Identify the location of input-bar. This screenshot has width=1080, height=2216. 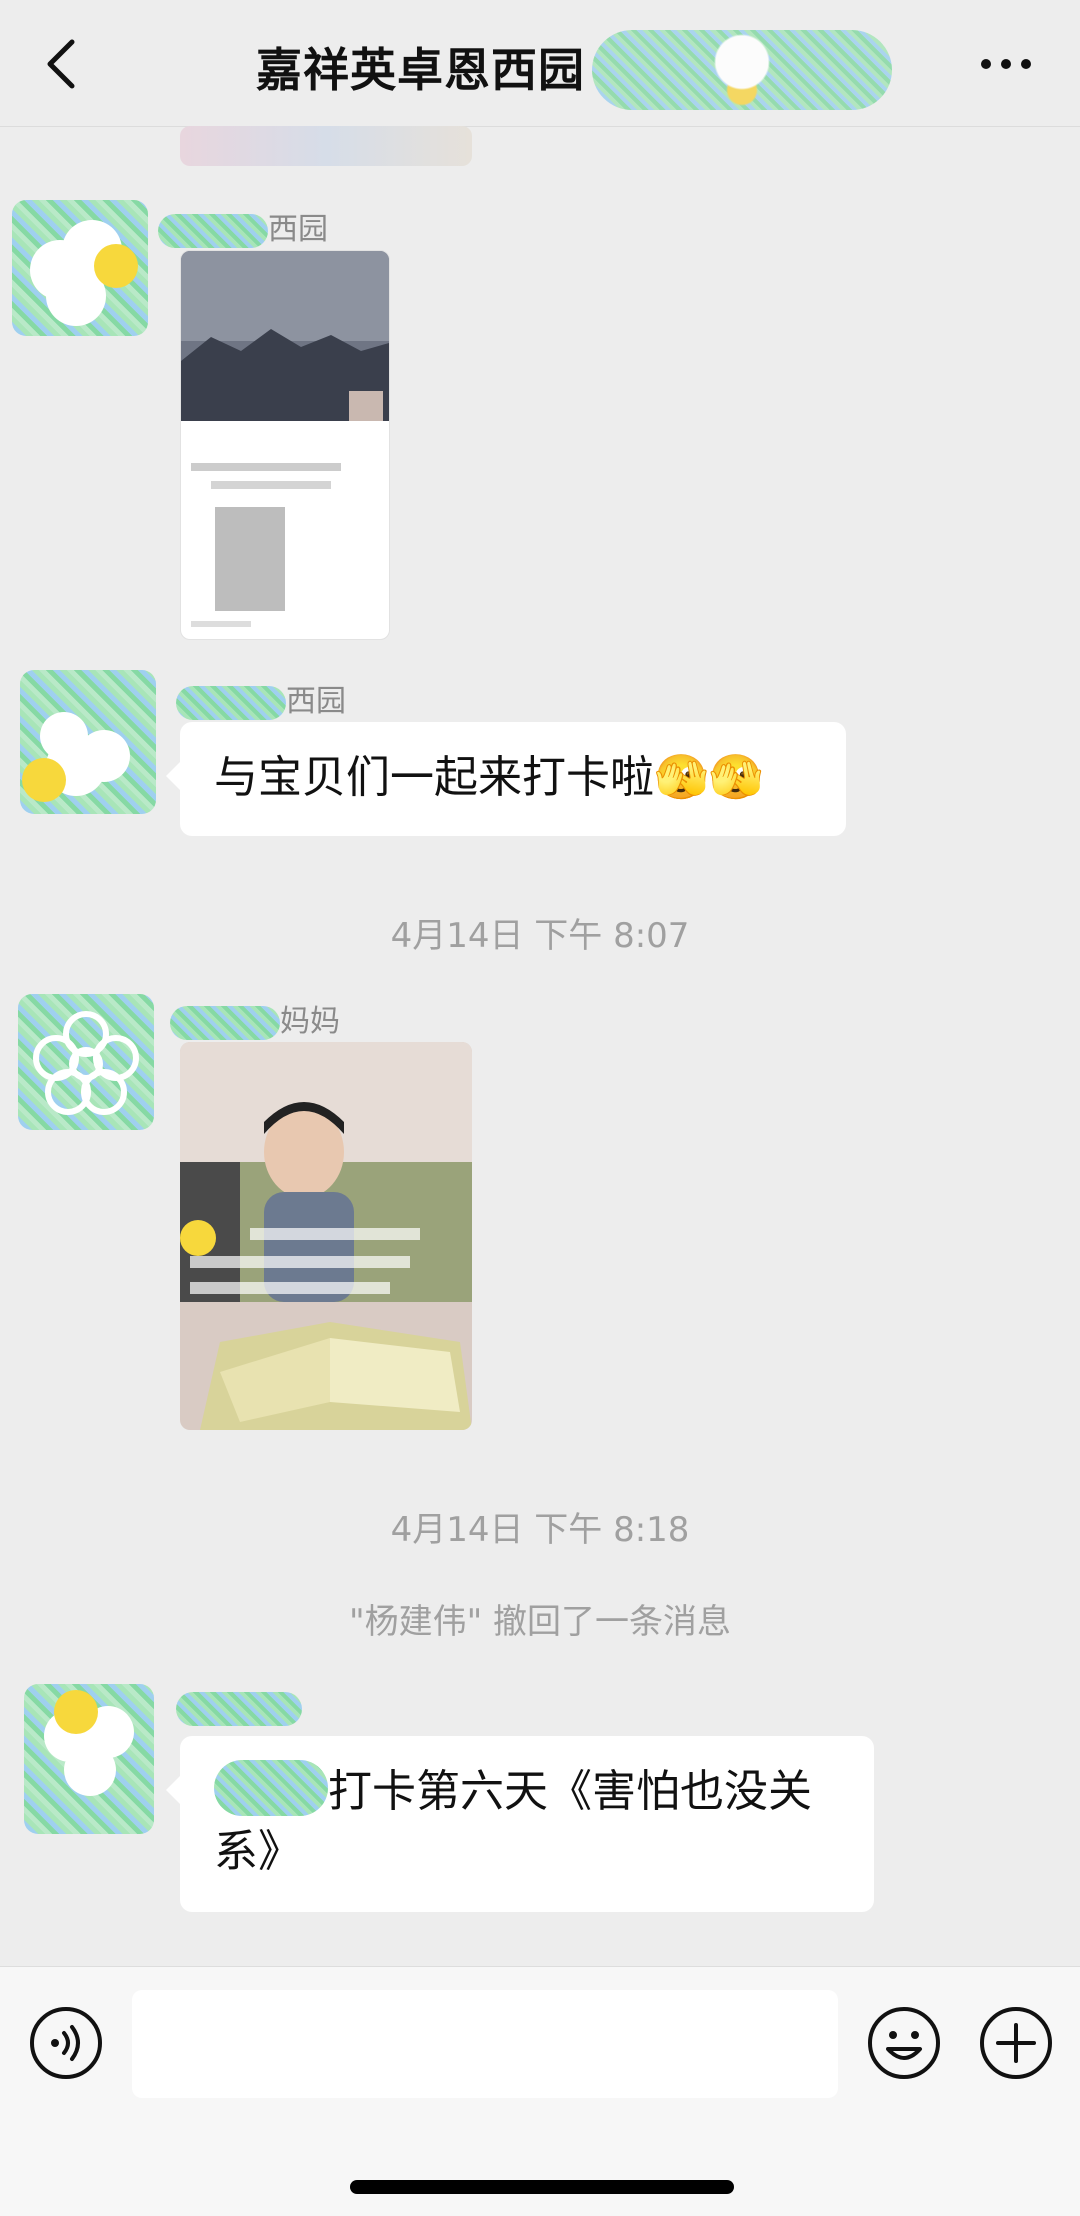
(540, 2091).